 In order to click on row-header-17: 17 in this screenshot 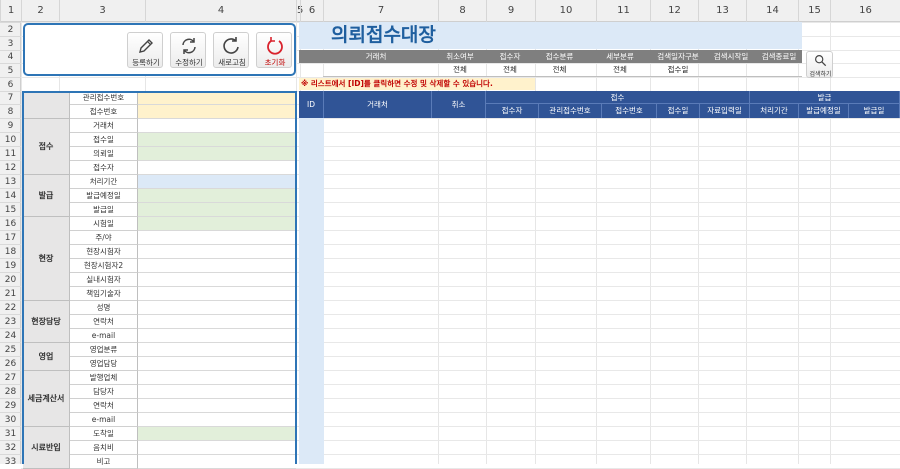, I will do `click(10, 237)`.